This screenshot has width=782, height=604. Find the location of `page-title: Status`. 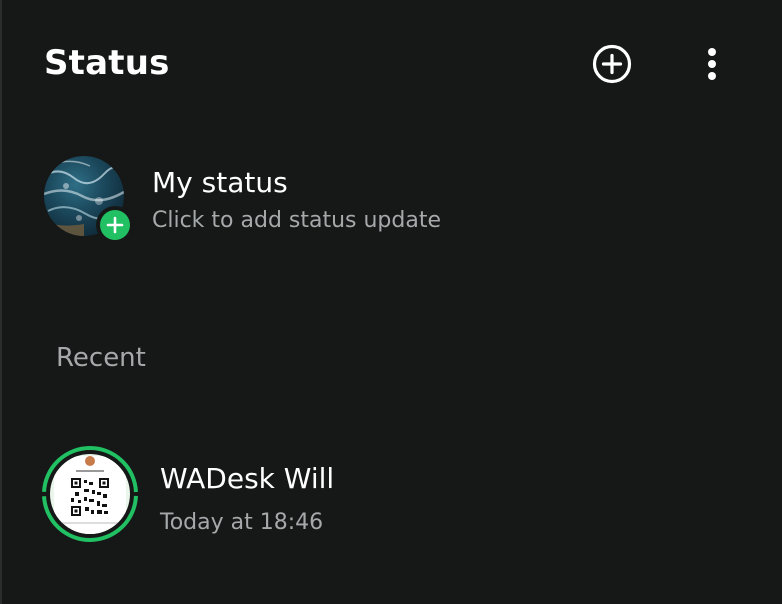

page-title: Status is located at coordinates (107, 63).